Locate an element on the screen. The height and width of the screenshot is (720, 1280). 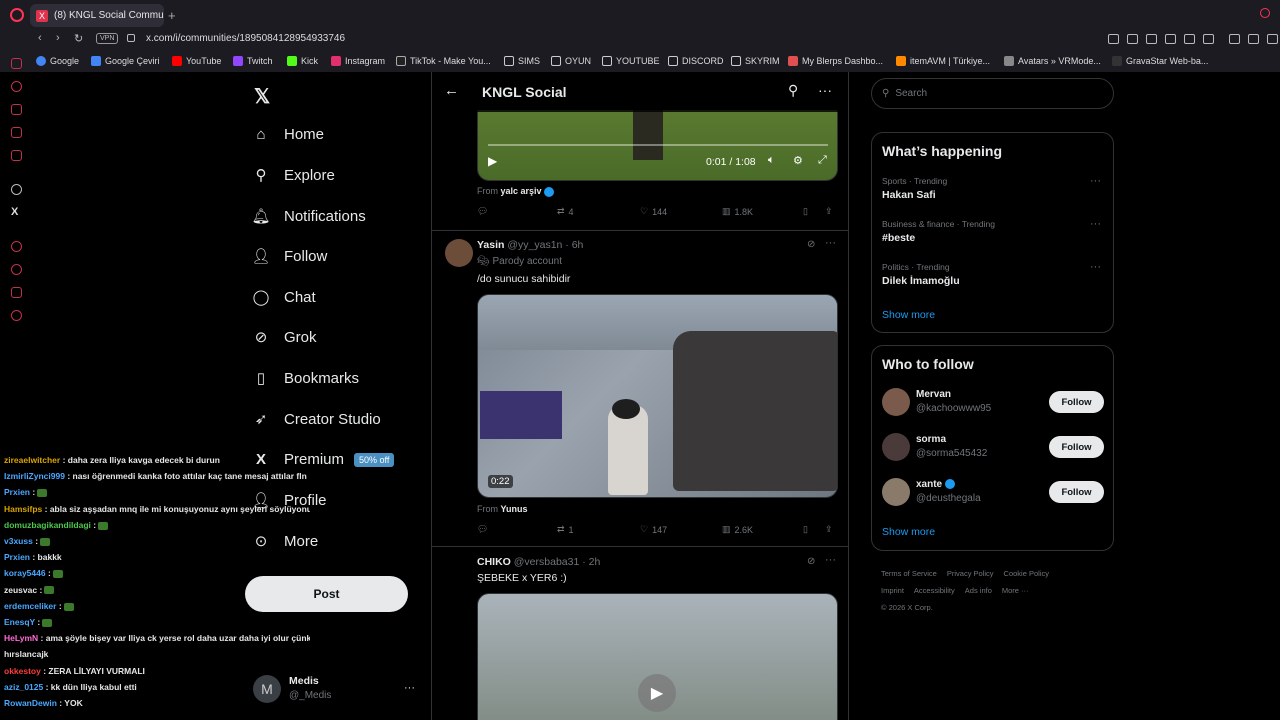
bookmark-folder-skyrim: SKYRIM is located at coordinates (755, 61).